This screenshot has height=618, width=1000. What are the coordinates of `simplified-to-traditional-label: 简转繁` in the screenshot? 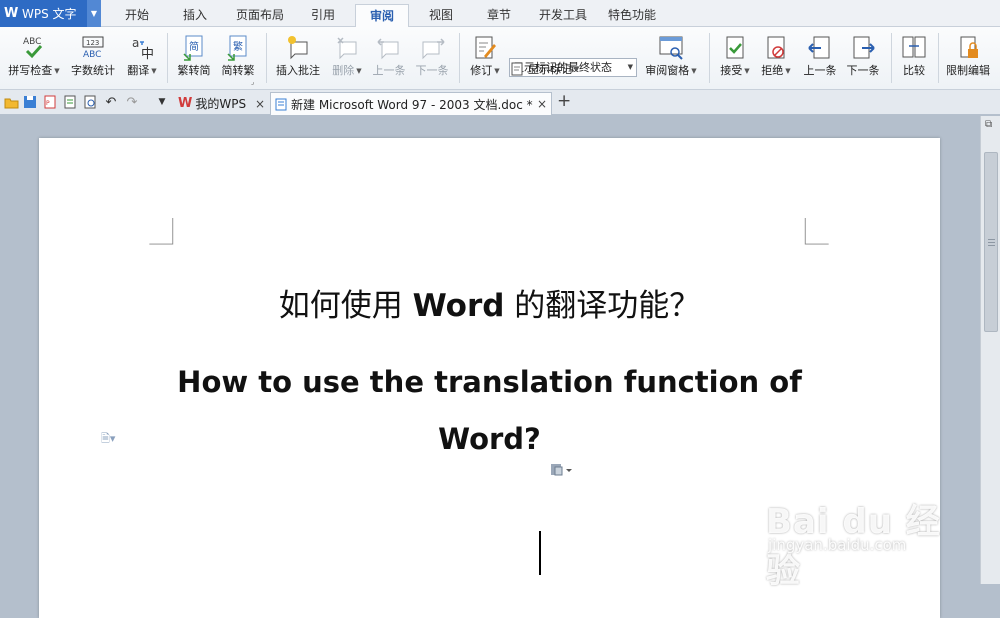 It's located at (238, 70).